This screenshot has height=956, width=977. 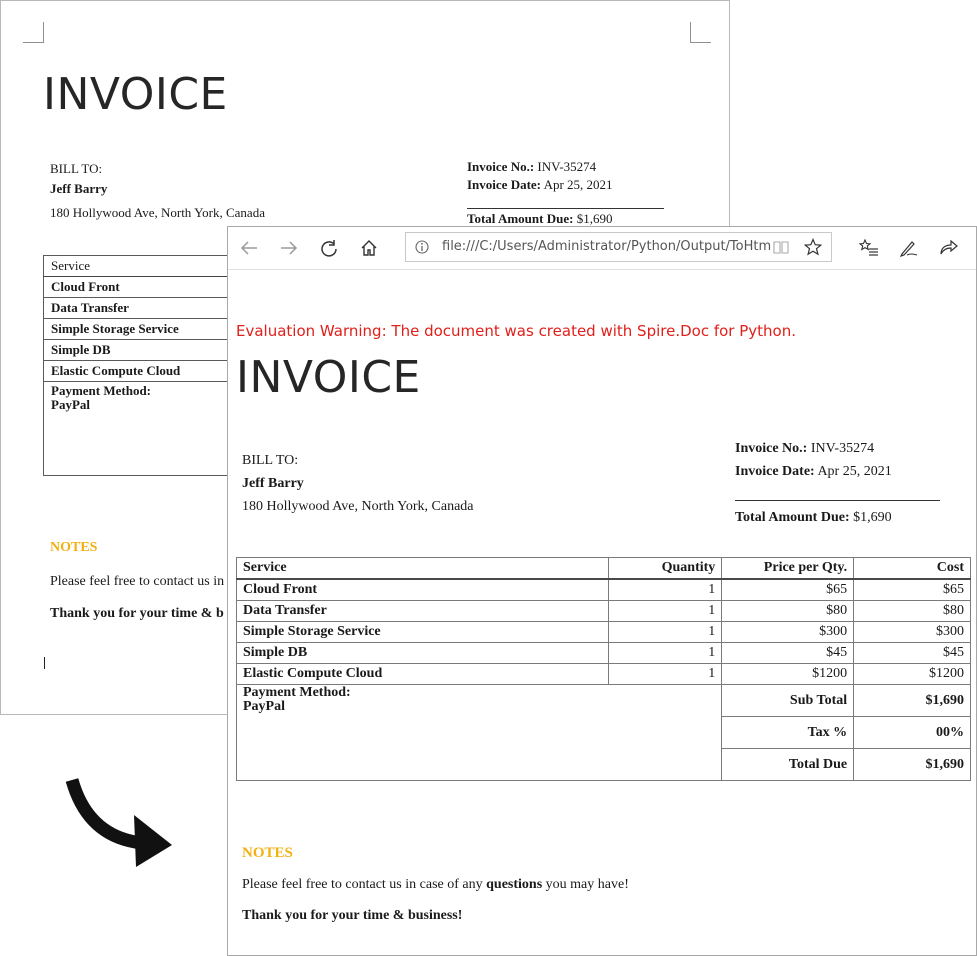 What do you see at coordinates (594, 218) in the screenshot?
I see `doc-total-due-value: $1,690` at bounding box center [594, 218].